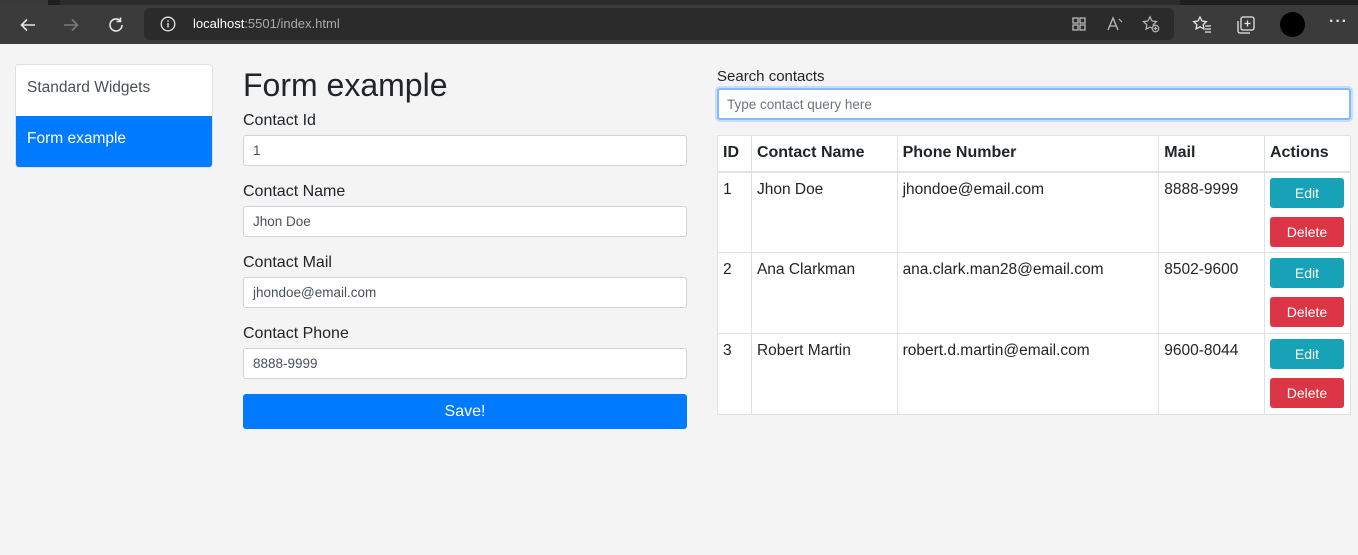  I want to click on cell-id: 2, so click(734, 293).